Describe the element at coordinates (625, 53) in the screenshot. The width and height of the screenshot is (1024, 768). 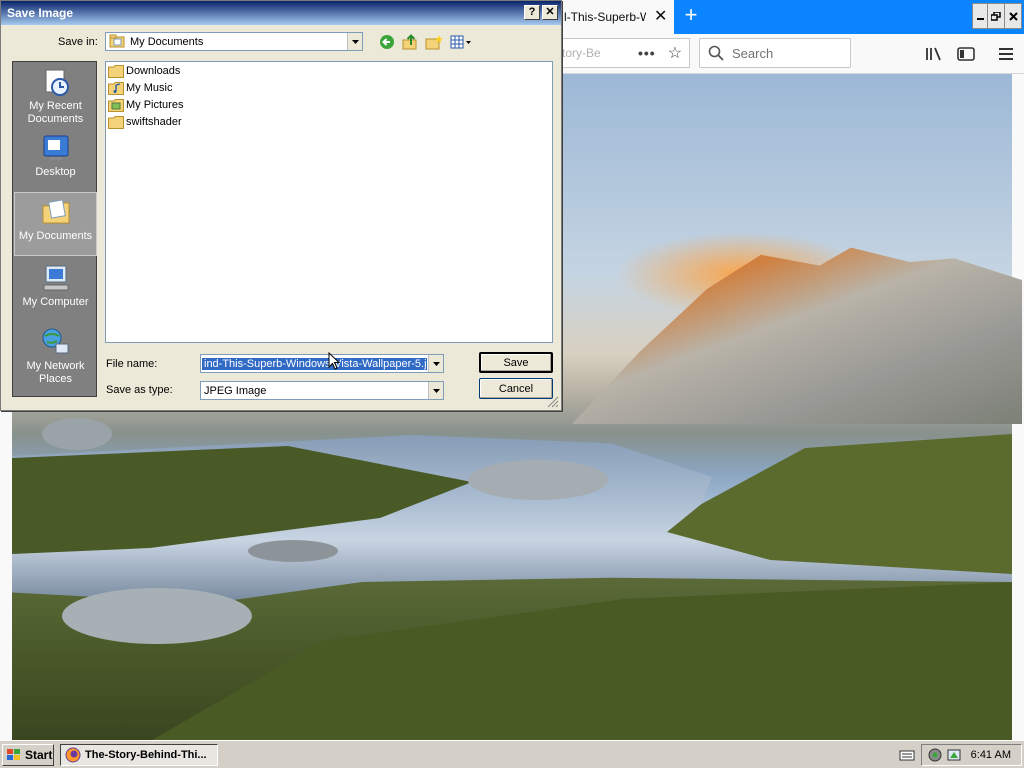
I see `url-bar: tory-Be ••• ☆` at that location.